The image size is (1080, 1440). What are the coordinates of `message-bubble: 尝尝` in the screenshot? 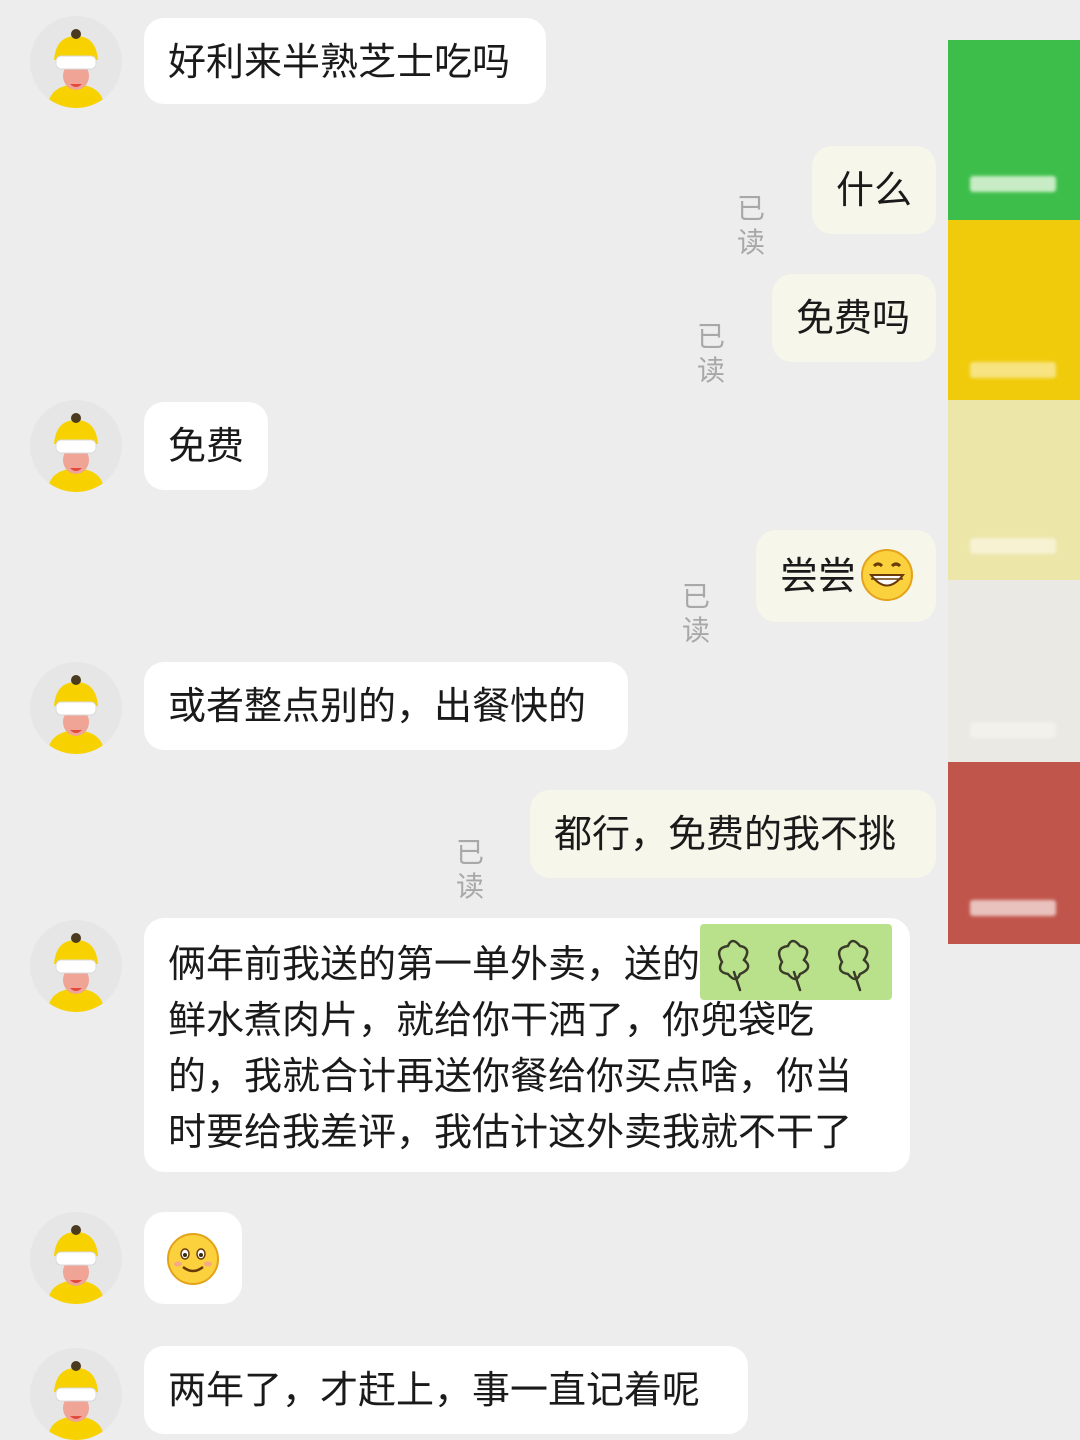 It's located at (846, 576).